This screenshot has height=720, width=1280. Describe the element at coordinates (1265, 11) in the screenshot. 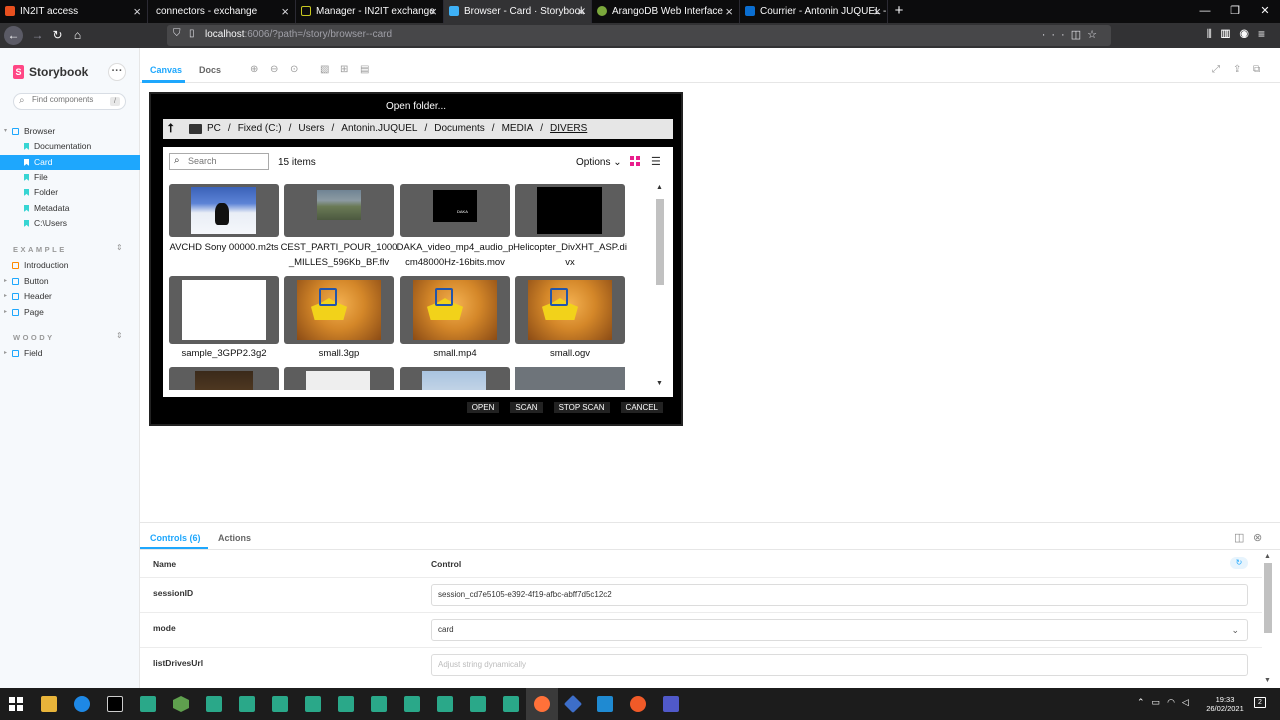

I see `close-window-icon: ✕` at that location.